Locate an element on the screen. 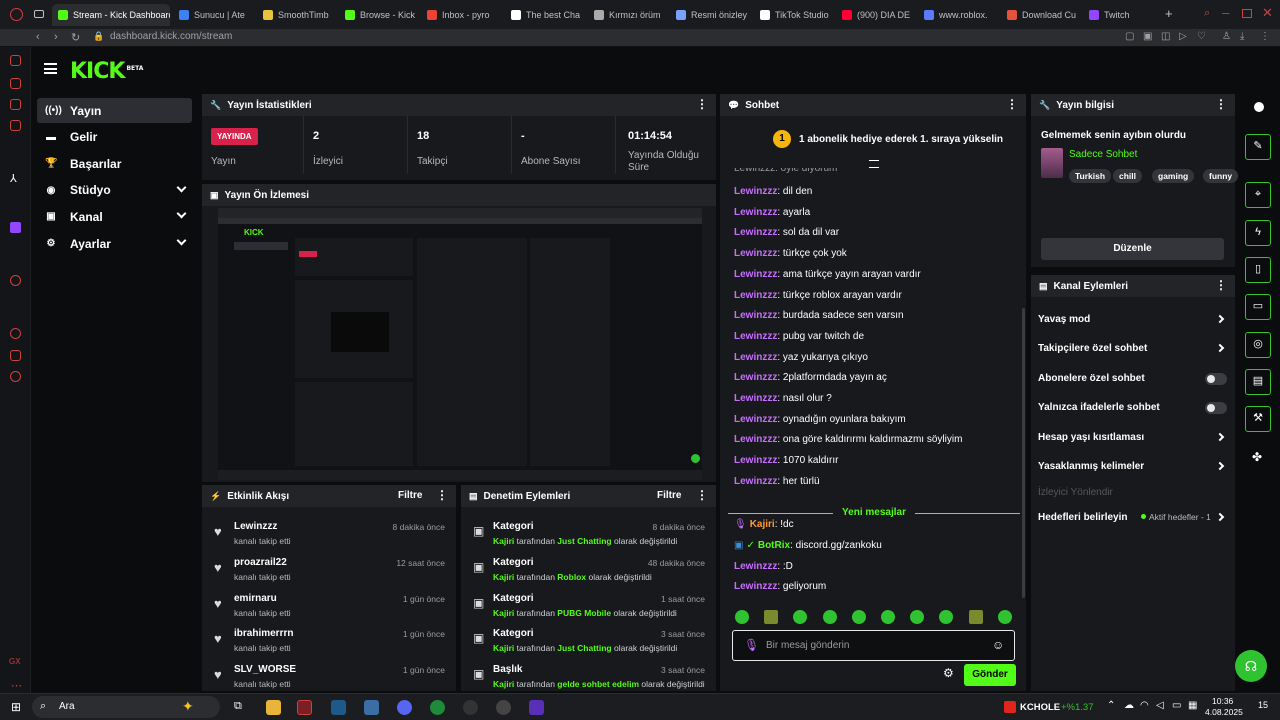  browser-tab: Browse - Kick is located at coordinates (378, 15).